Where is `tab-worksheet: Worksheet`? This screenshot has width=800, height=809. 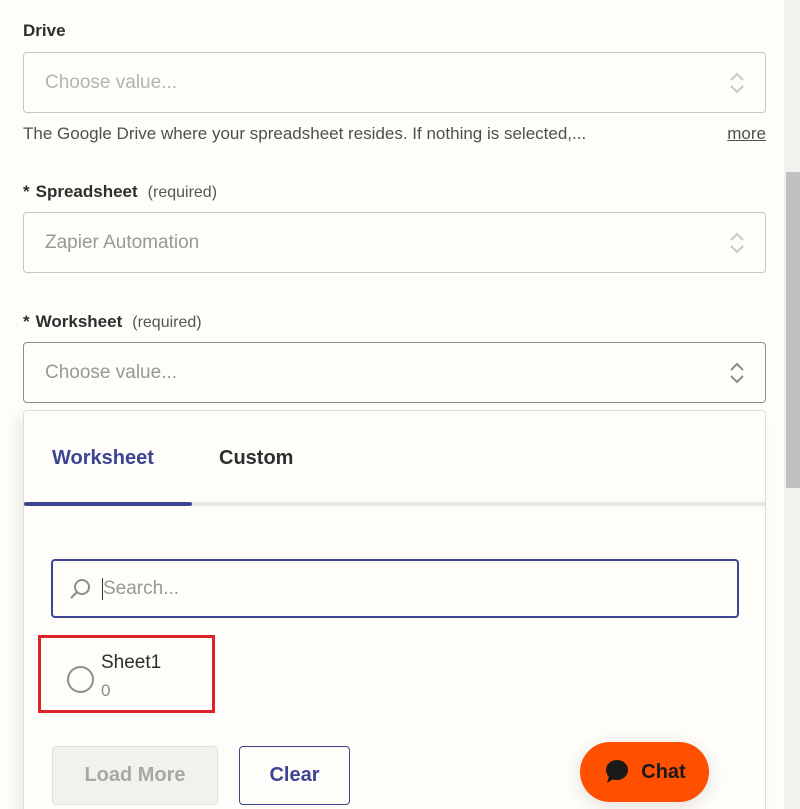 tab-worksheet: Worksheet is located at coordinates (103, 458).